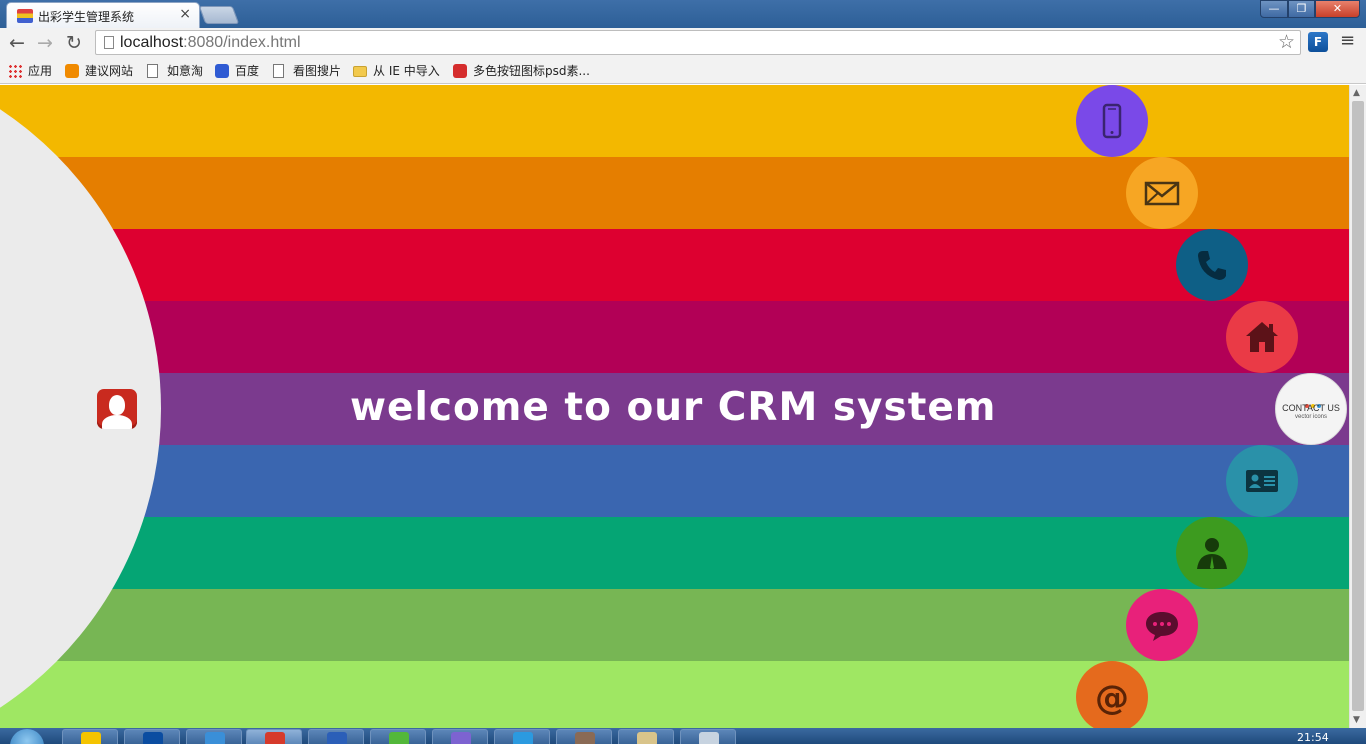  I want to click on tab-close-button: ×, so click(185, 14).